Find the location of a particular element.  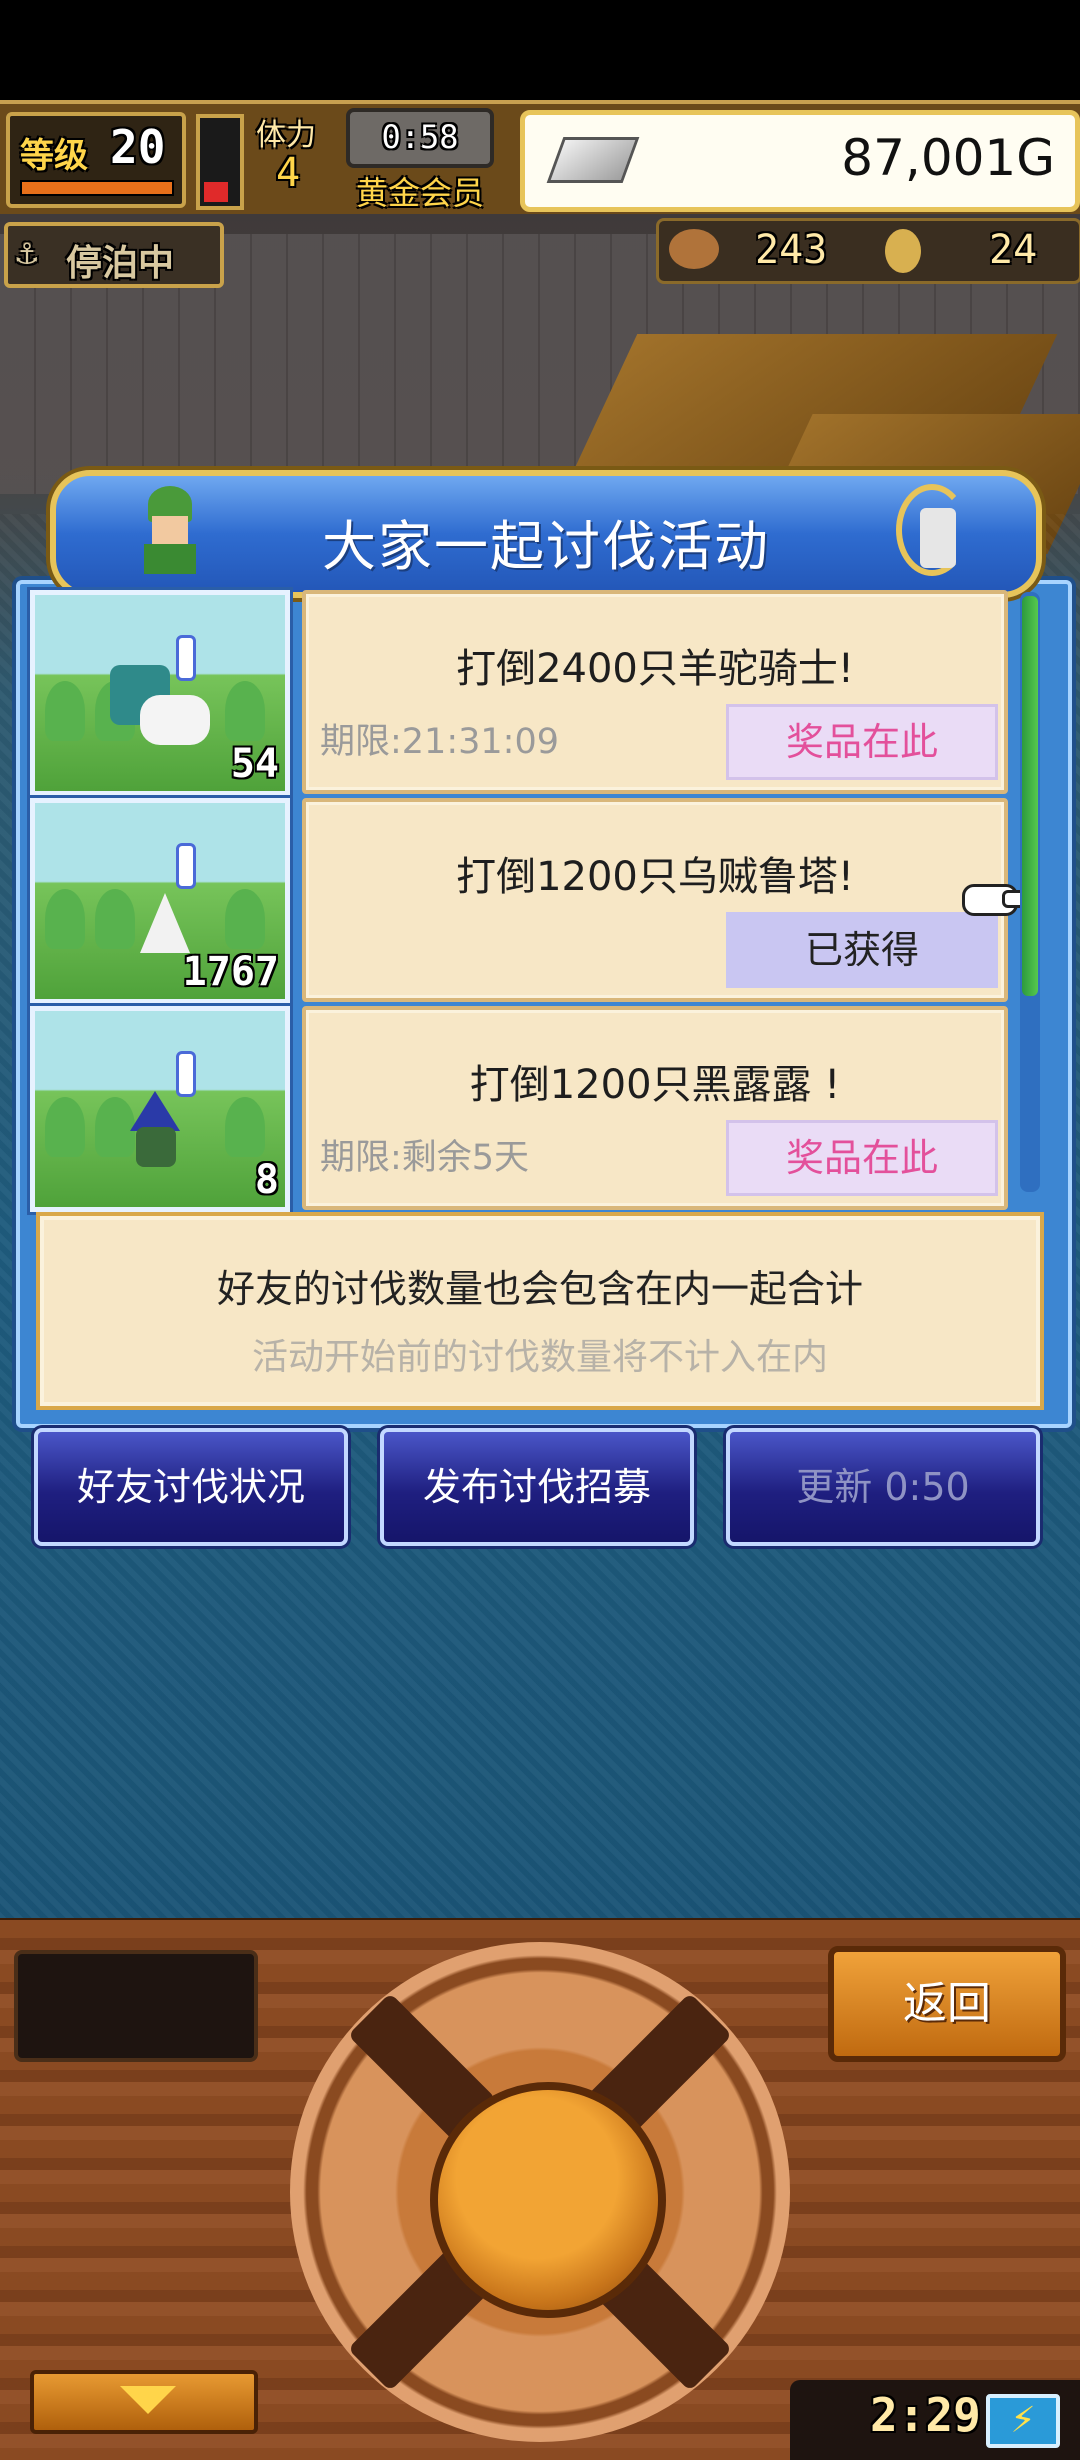

refresh-button: 更新 0:50 is located at coordinates (883, 1487).